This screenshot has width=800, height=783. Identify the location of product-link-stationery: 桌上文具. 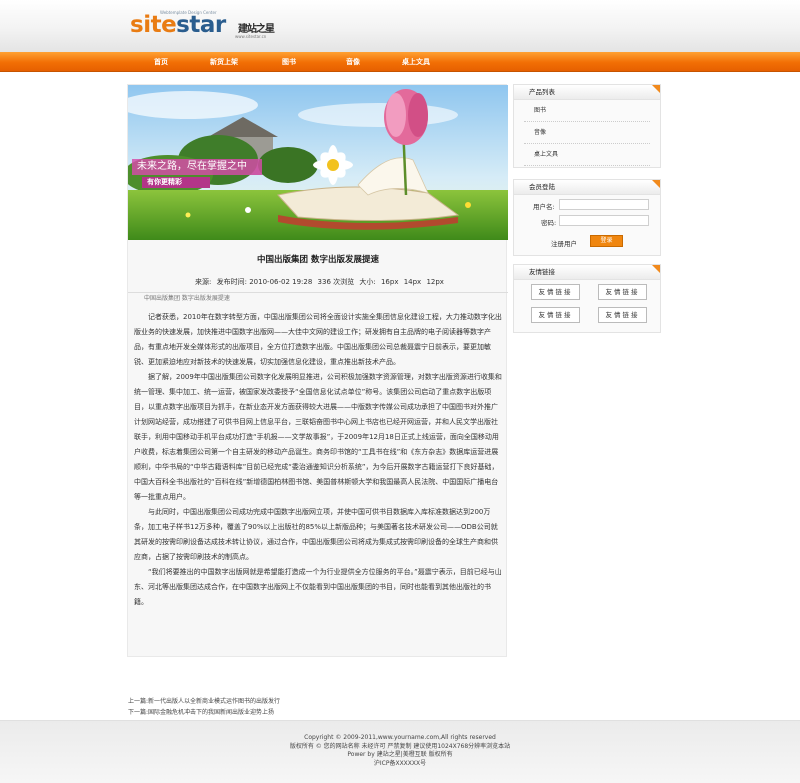
(587, 155).